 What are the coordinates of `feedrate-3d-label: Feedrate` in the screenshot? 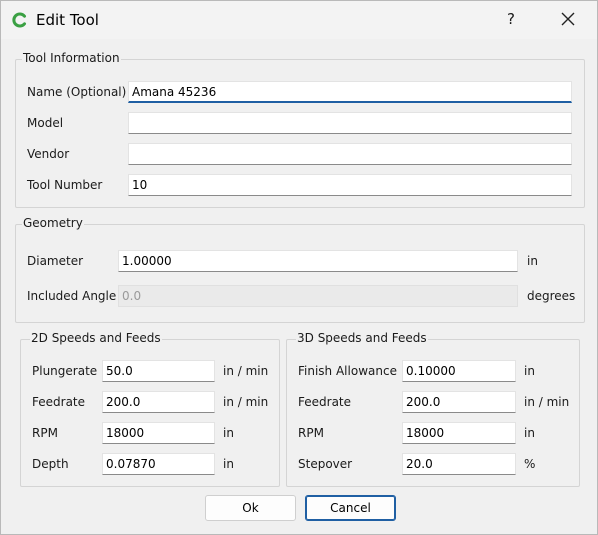 It's located at (325, 402).